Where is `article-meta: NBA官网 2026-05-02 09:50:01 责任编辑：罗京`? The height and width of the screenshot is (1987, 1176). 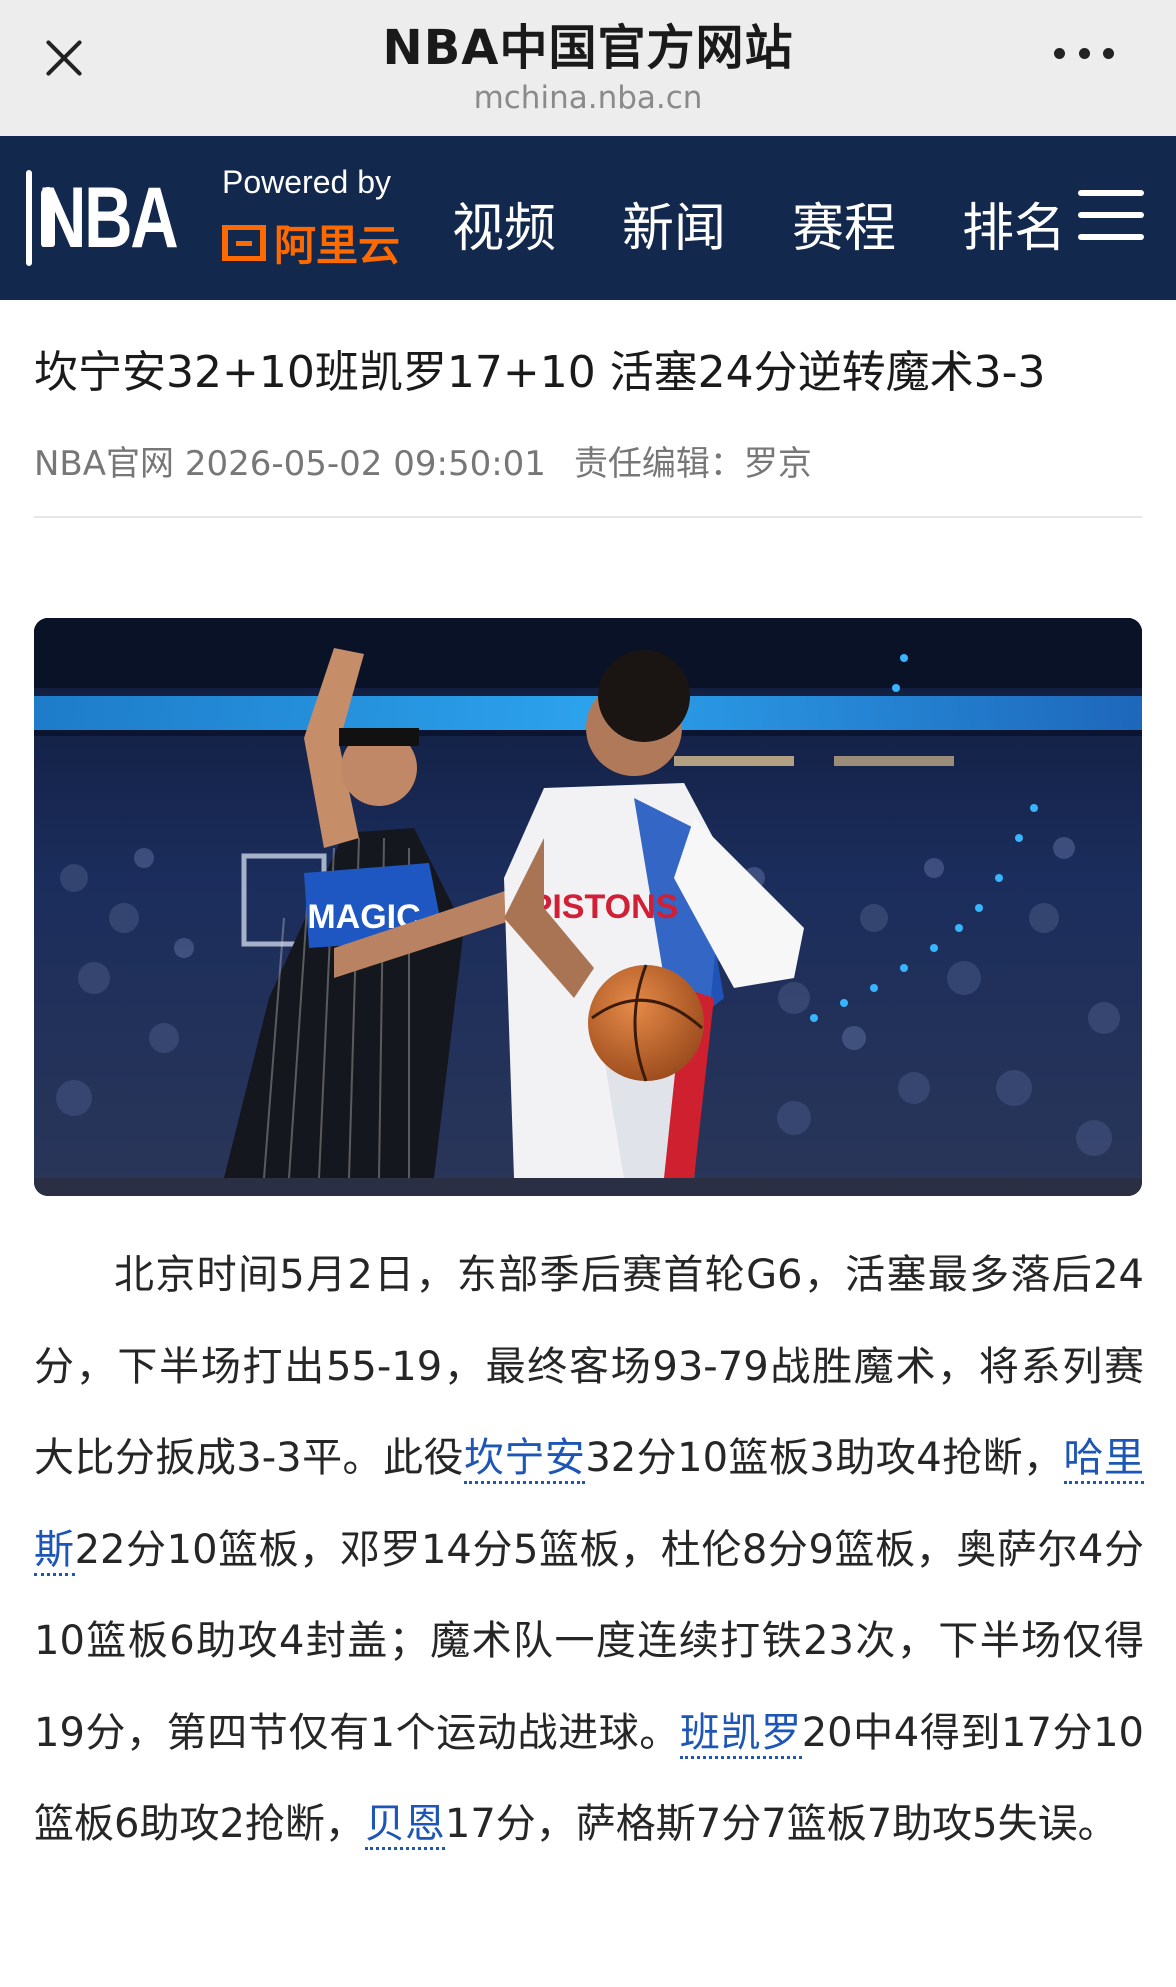
article-meta: NBA官网 2026-05-02 09:50:01 责任编辑：罗京 is located at coordinates (423, 460).